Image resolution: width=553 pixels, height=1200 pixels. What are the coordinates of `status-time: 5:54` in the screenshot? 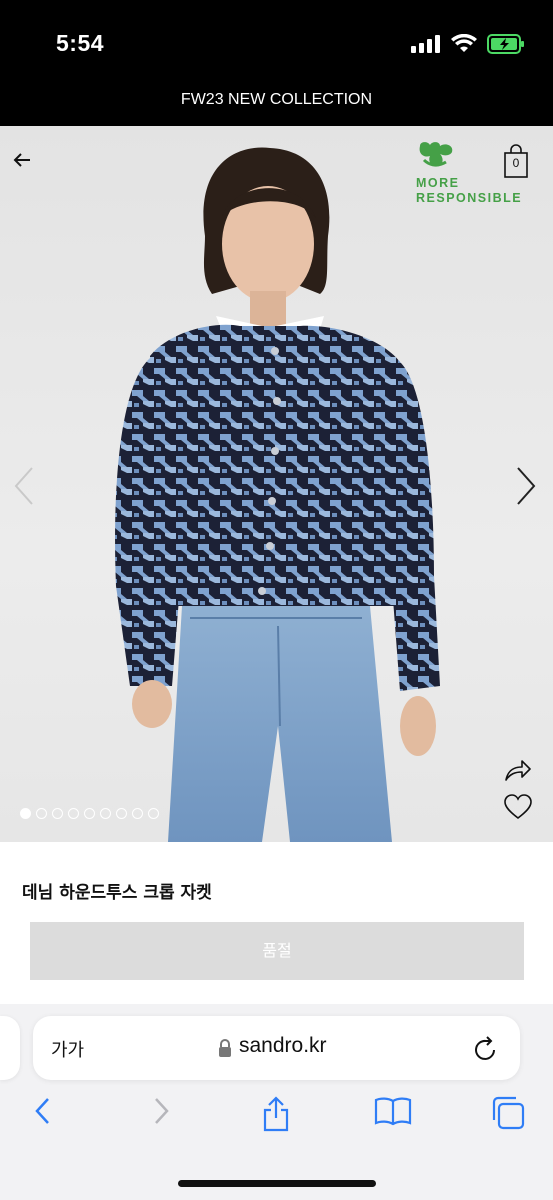 It's located at (80, 43).